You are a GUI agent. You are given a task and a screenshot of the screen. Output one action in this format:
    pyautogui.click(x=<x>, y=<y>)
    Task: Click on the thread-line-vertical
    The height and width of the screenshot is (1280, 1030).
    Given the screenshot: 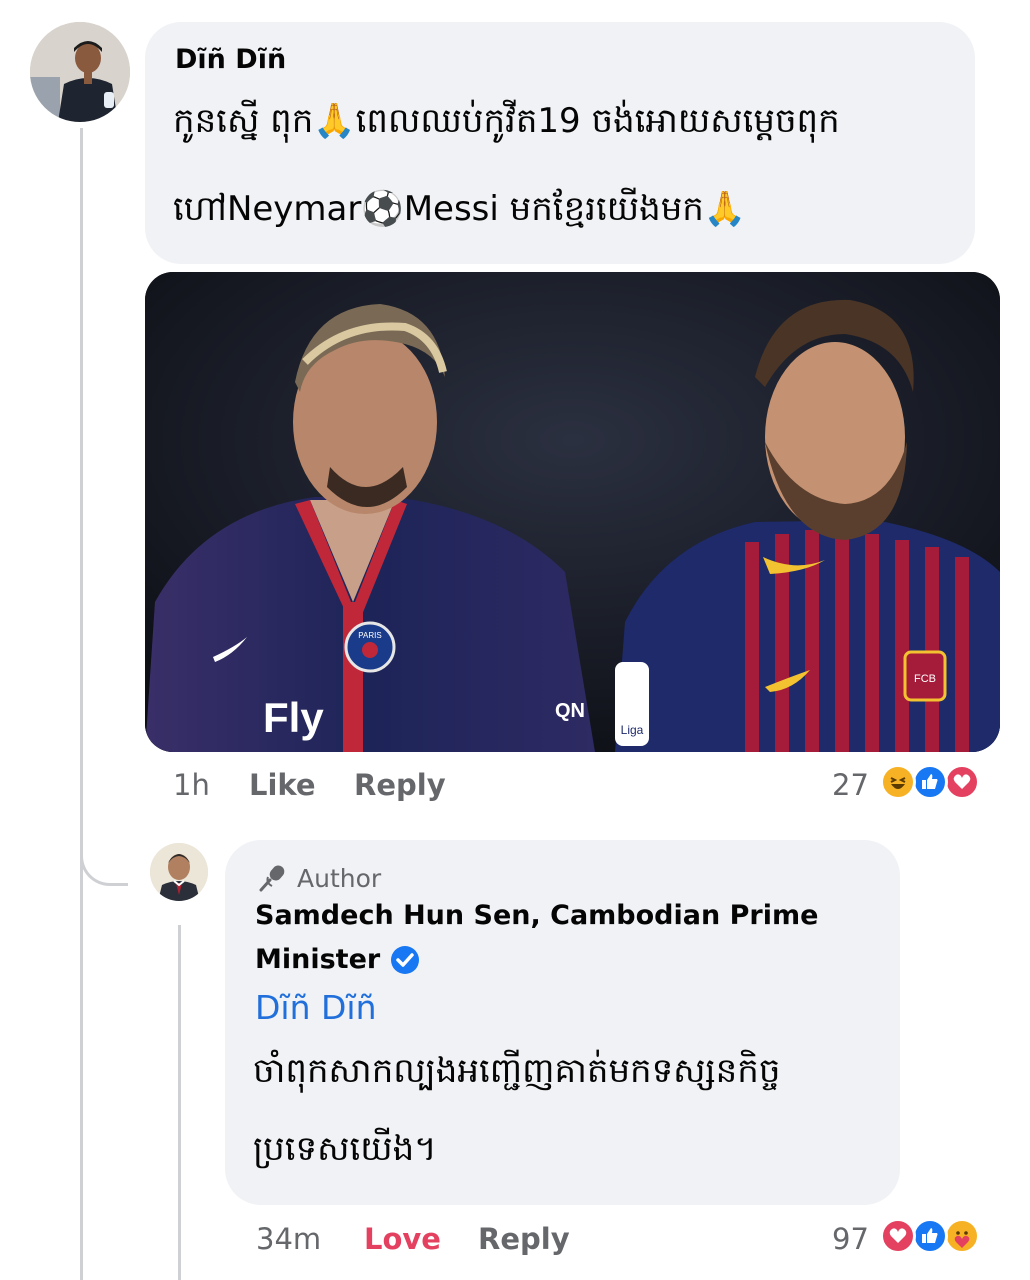 What is the action you would take?
    pyautogui.click(x=81, y=704)
    